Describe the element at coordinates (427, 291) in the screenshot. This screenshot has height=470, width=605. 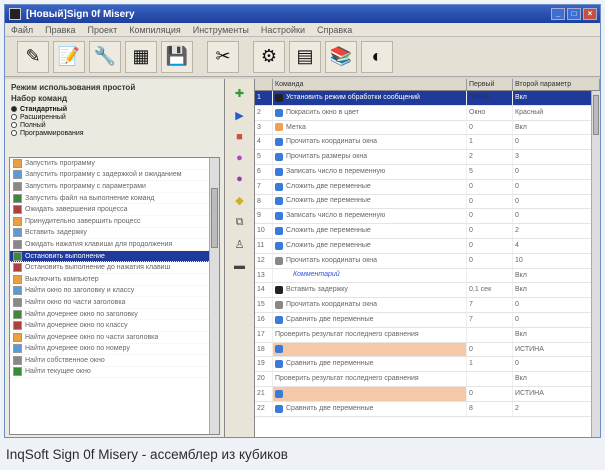
I see `table-row: 14 Вставить задержку 0,1 сек Вкл` at that location.